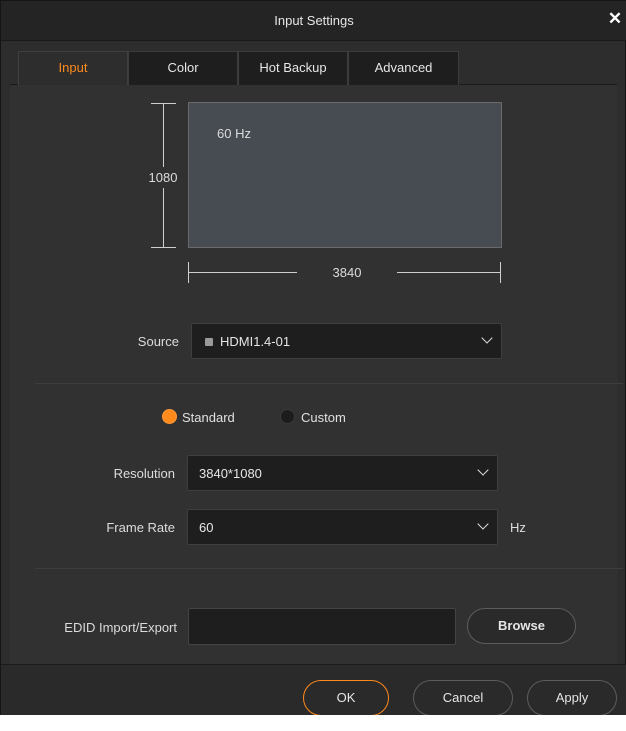 The height and width of the screenshot is (731, 626). Describe the element at coordinates (206, 527) in the screenshot. I see `frame-rate-value: 60` at that location.